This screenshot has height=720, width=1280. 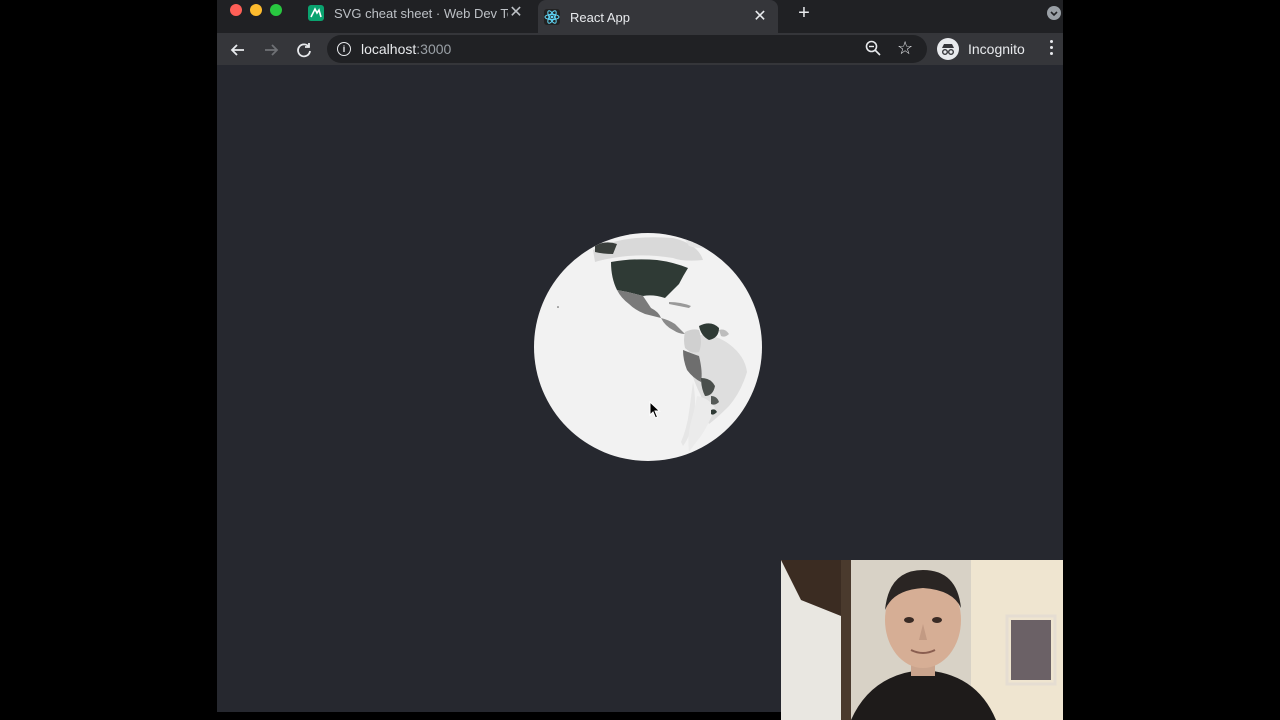 What do you see at coordinates (658, 17) in the screenshot?
I see `tab-react-app: React App ✕` at bounding box center [658, 17].